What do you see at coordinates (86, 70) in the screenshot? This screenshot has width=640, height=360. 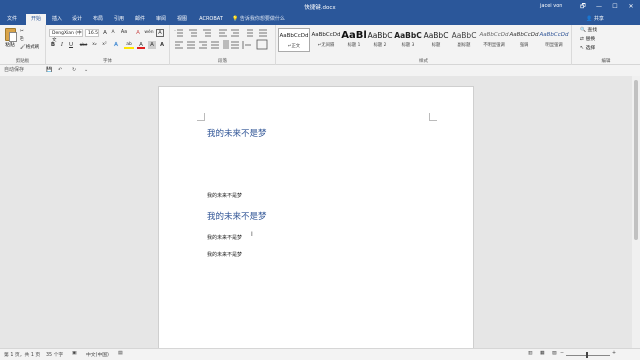 I see `customize-qat-icon: ⌄` at bounding box center [86, 70].